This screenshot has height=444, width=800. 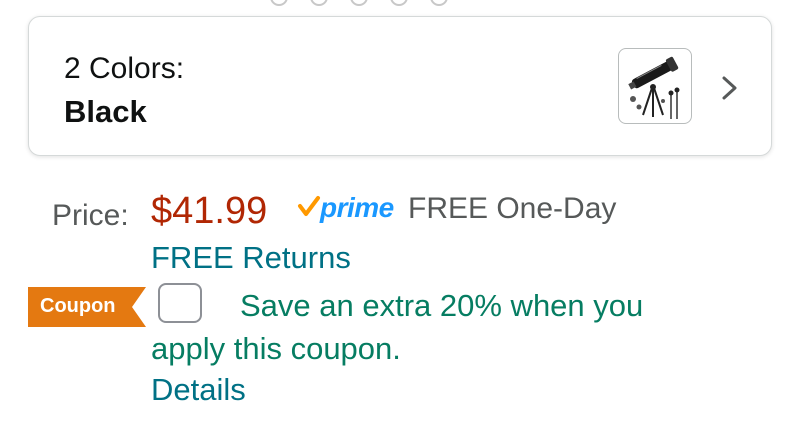 What do you see at coordinates (209, 211) in the screenshot?
I see `price-value: $41.99` at bounding box center [209, 211].